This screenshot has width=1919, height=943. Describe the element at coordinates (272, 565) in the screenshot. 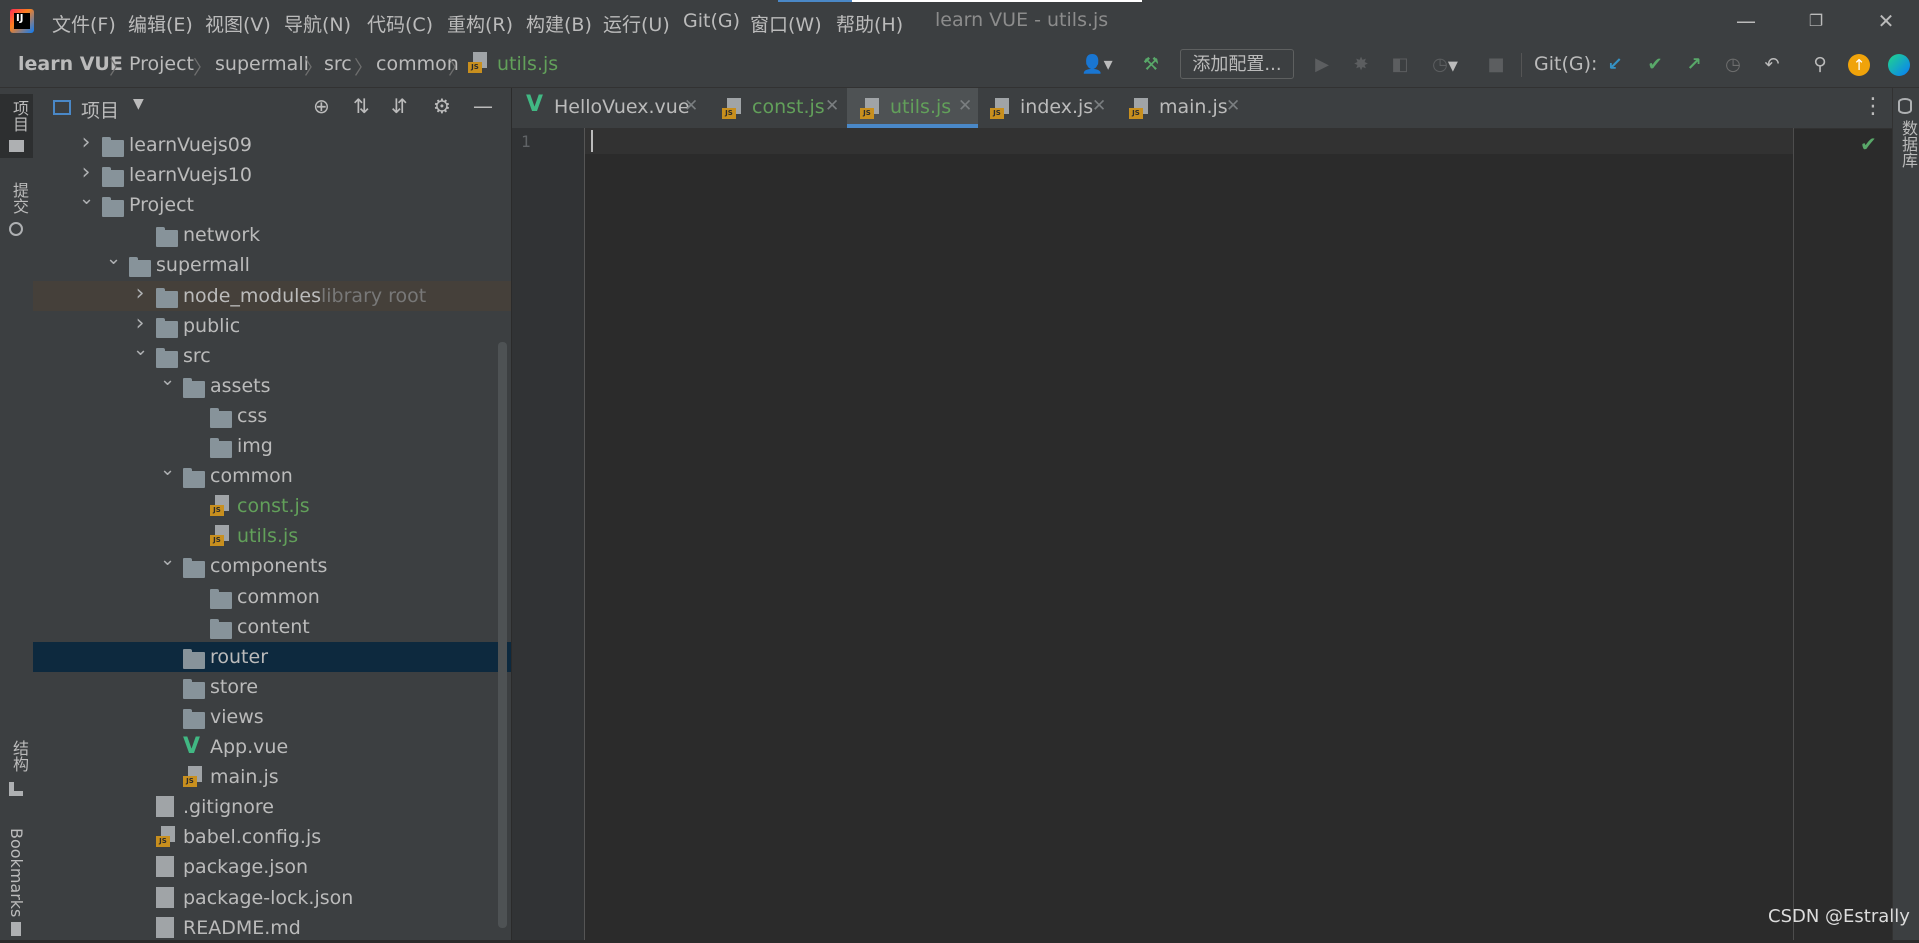

I see `tree-item: ⌄ components` at that location.